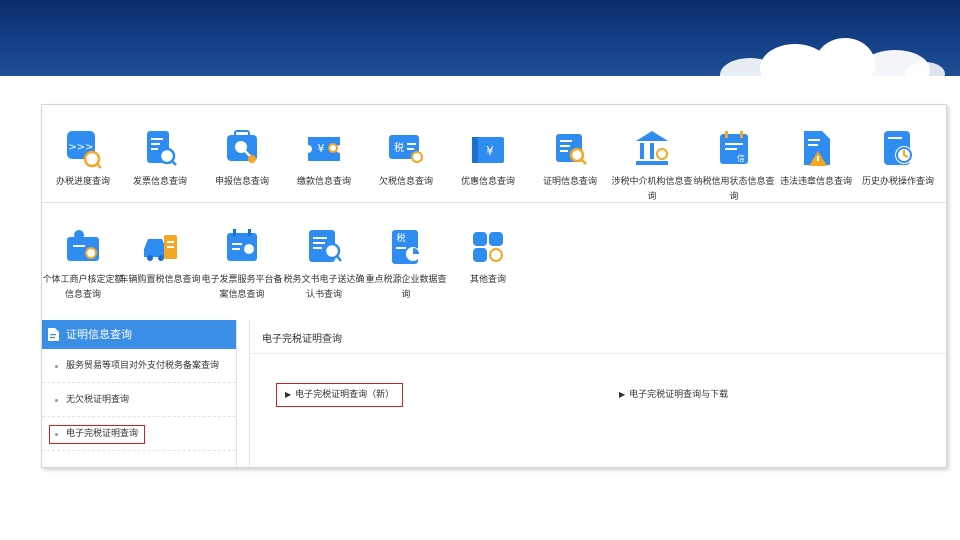 The image size is (960, 540). I want to click on business-license-icon, so click(83, 245).